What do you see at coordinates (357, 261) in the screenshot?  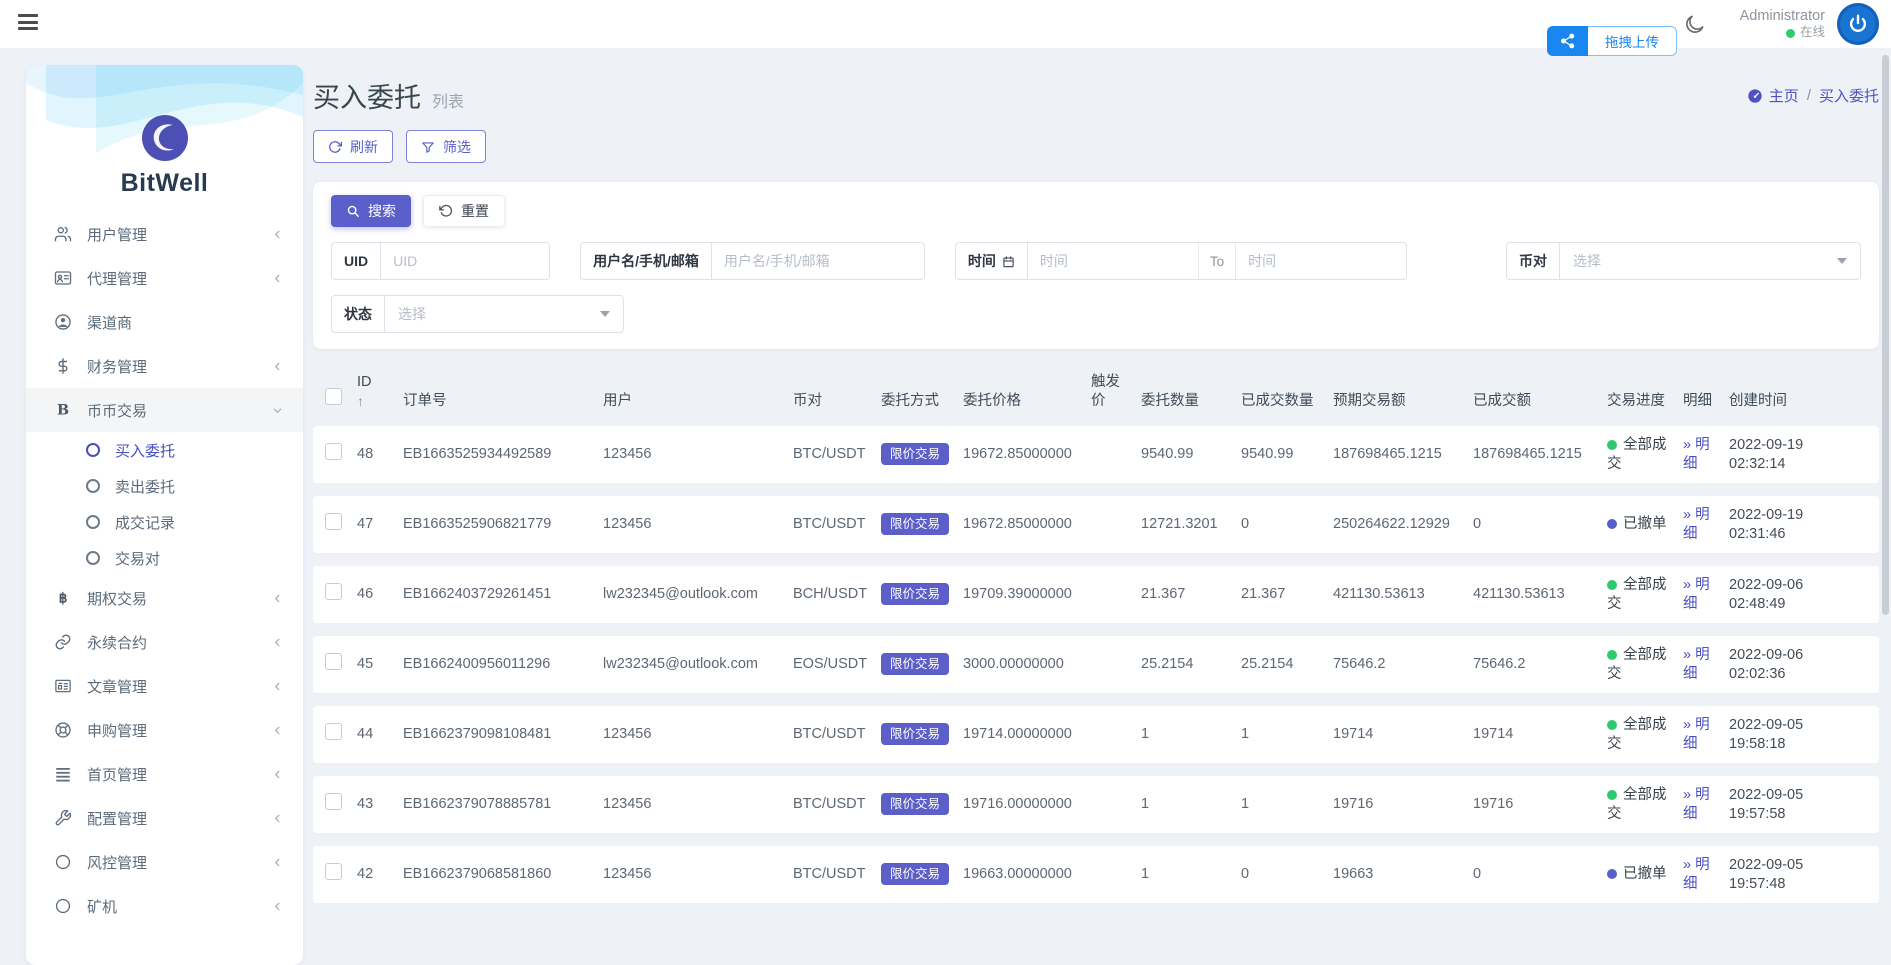 I see `uid-label: UID` at bounding box center [357, 261].